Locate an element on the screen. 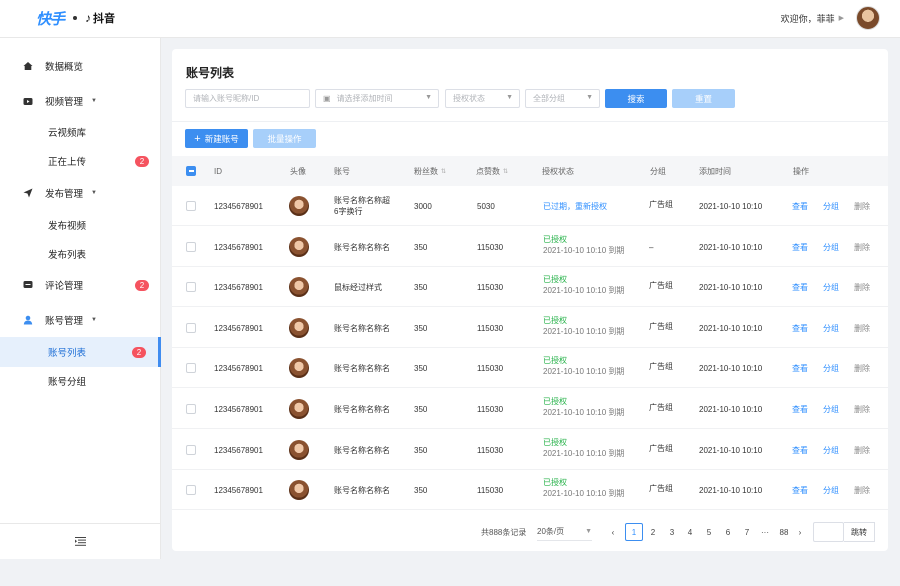  row-added-time: 2021-10-10 10:10 is located at coordinates (731, 409).